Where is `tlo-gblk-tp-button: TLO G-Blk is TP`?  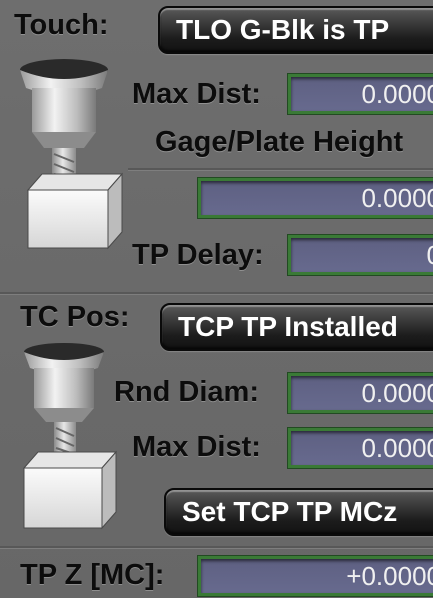 tlo-gblk-tp-button: TLO G-Blk is TP is located at coordinates (295, 30).